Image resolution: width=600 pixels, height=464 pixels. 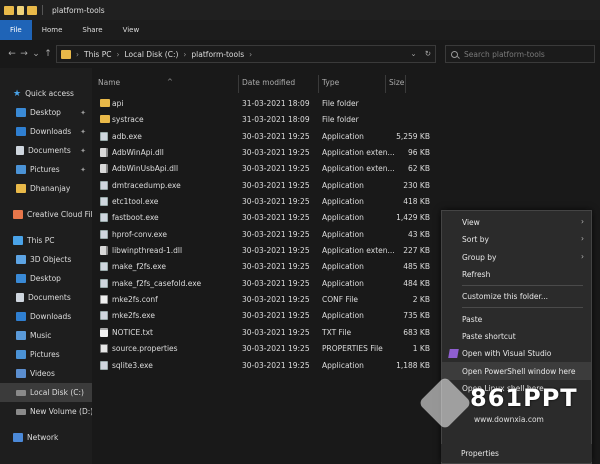 I want to click on chevron-right-icon: ›, so click(x=251, y=54).